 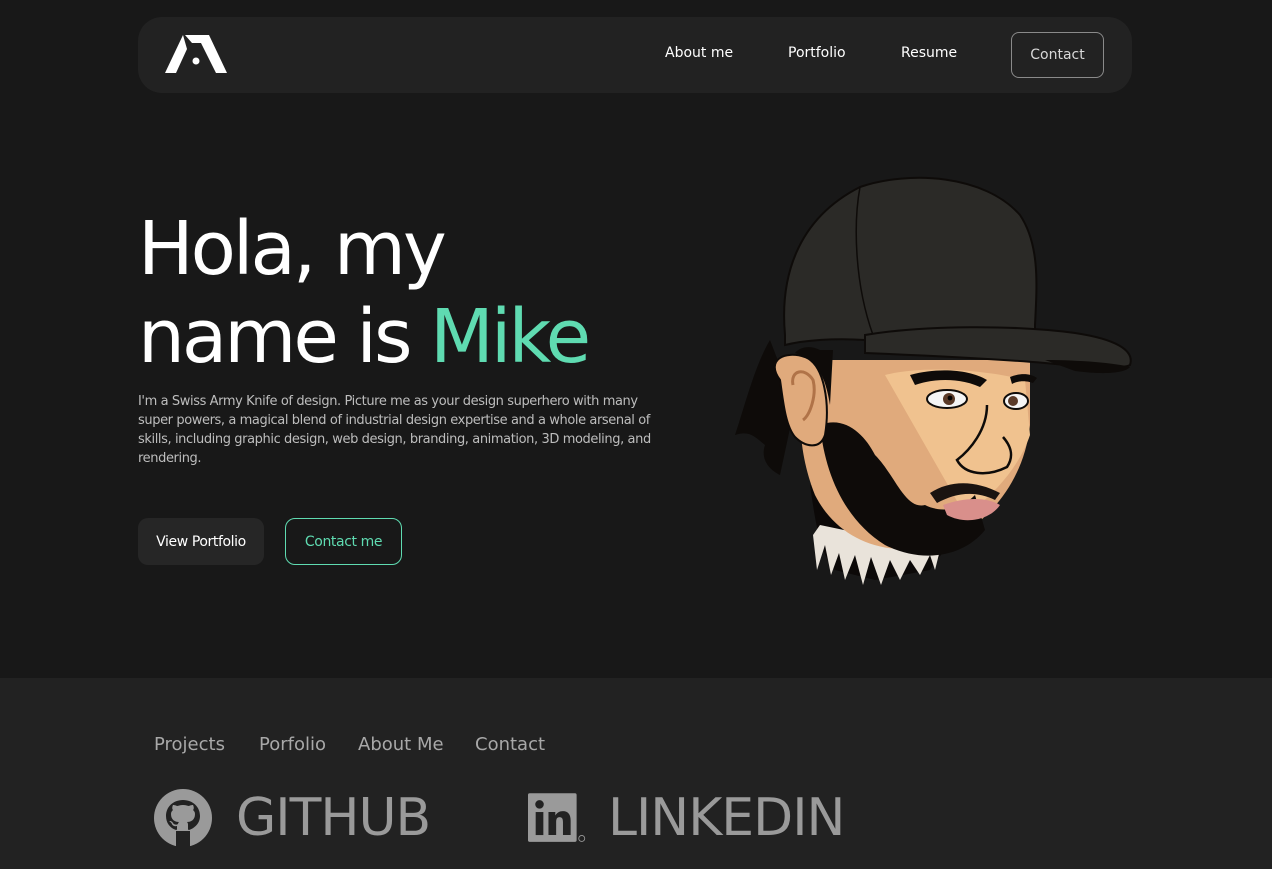 I want to click on linkedin-icon, so click(x=557, y=817).